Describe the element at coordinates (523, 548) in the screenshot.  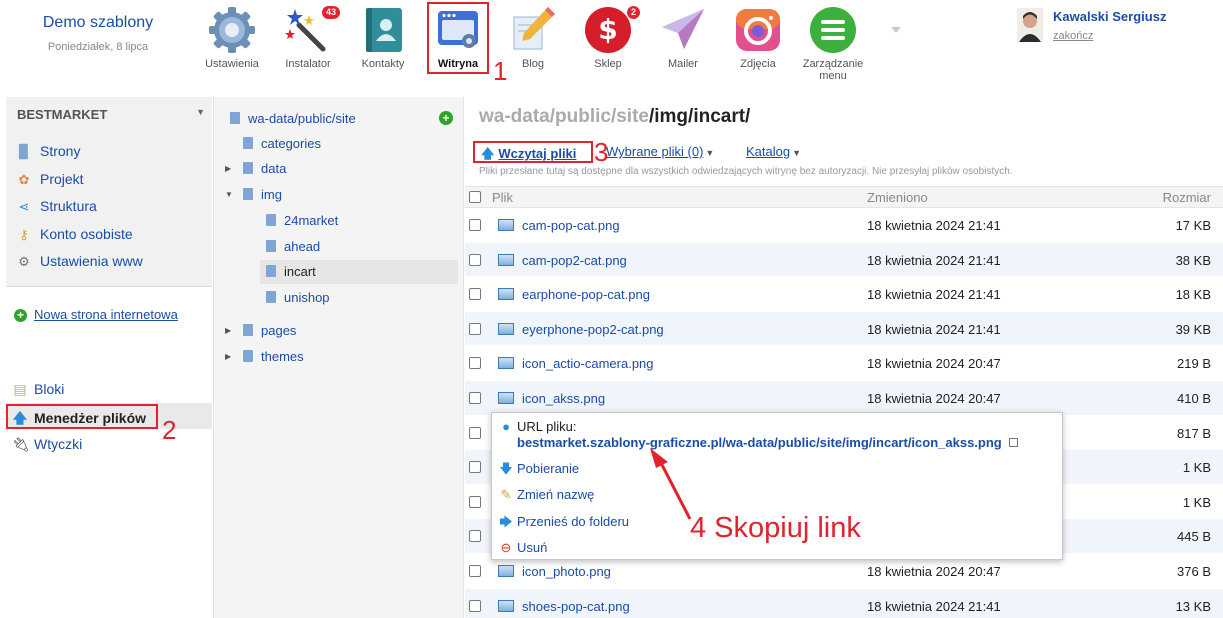
I see `delete-action: ⊖ Usuń` at that location.